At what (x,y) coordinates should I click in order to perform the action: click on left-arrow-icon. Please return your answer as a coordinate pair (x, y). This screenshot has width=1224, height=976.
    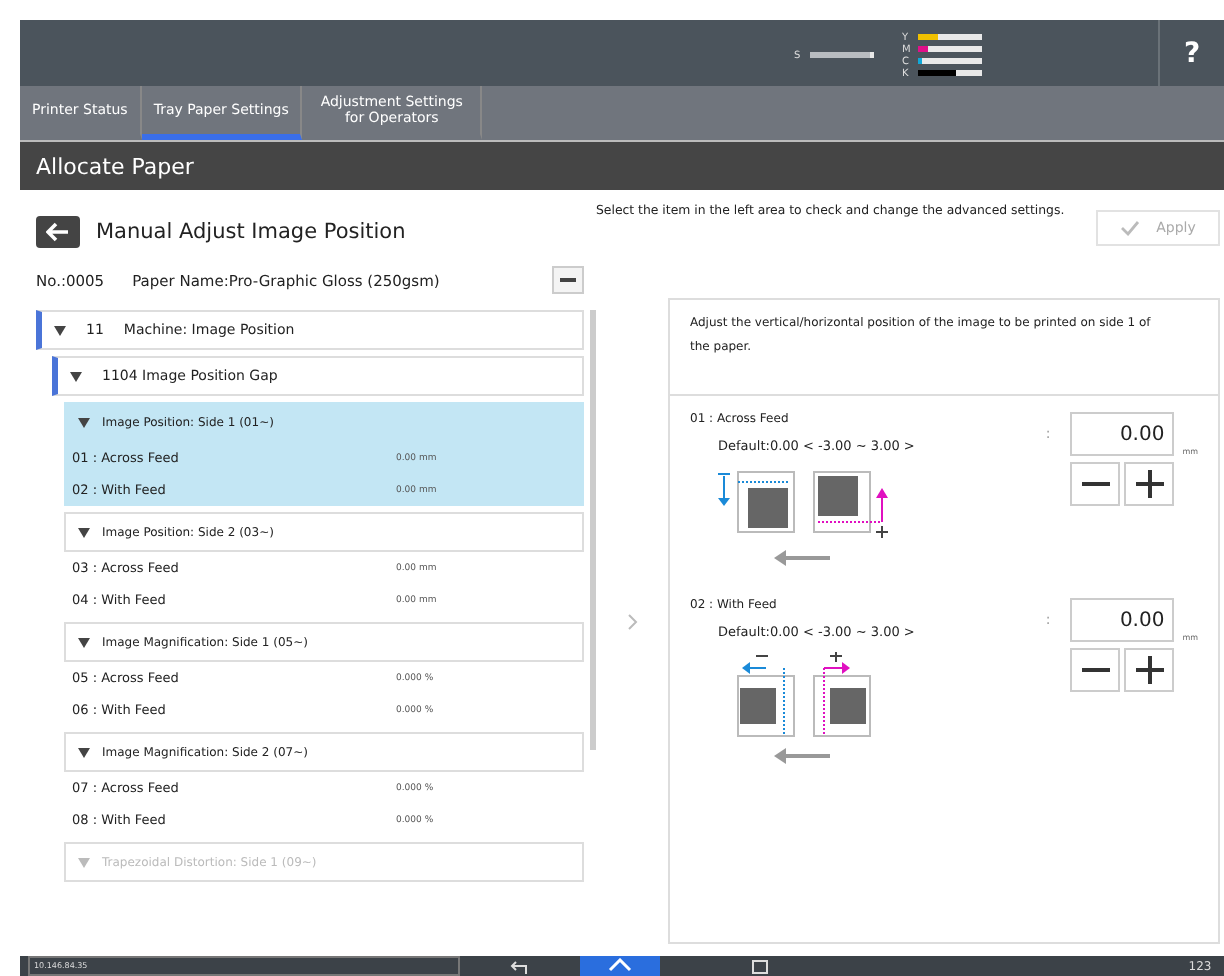
    Looking at the image, I should click on (58, 232).